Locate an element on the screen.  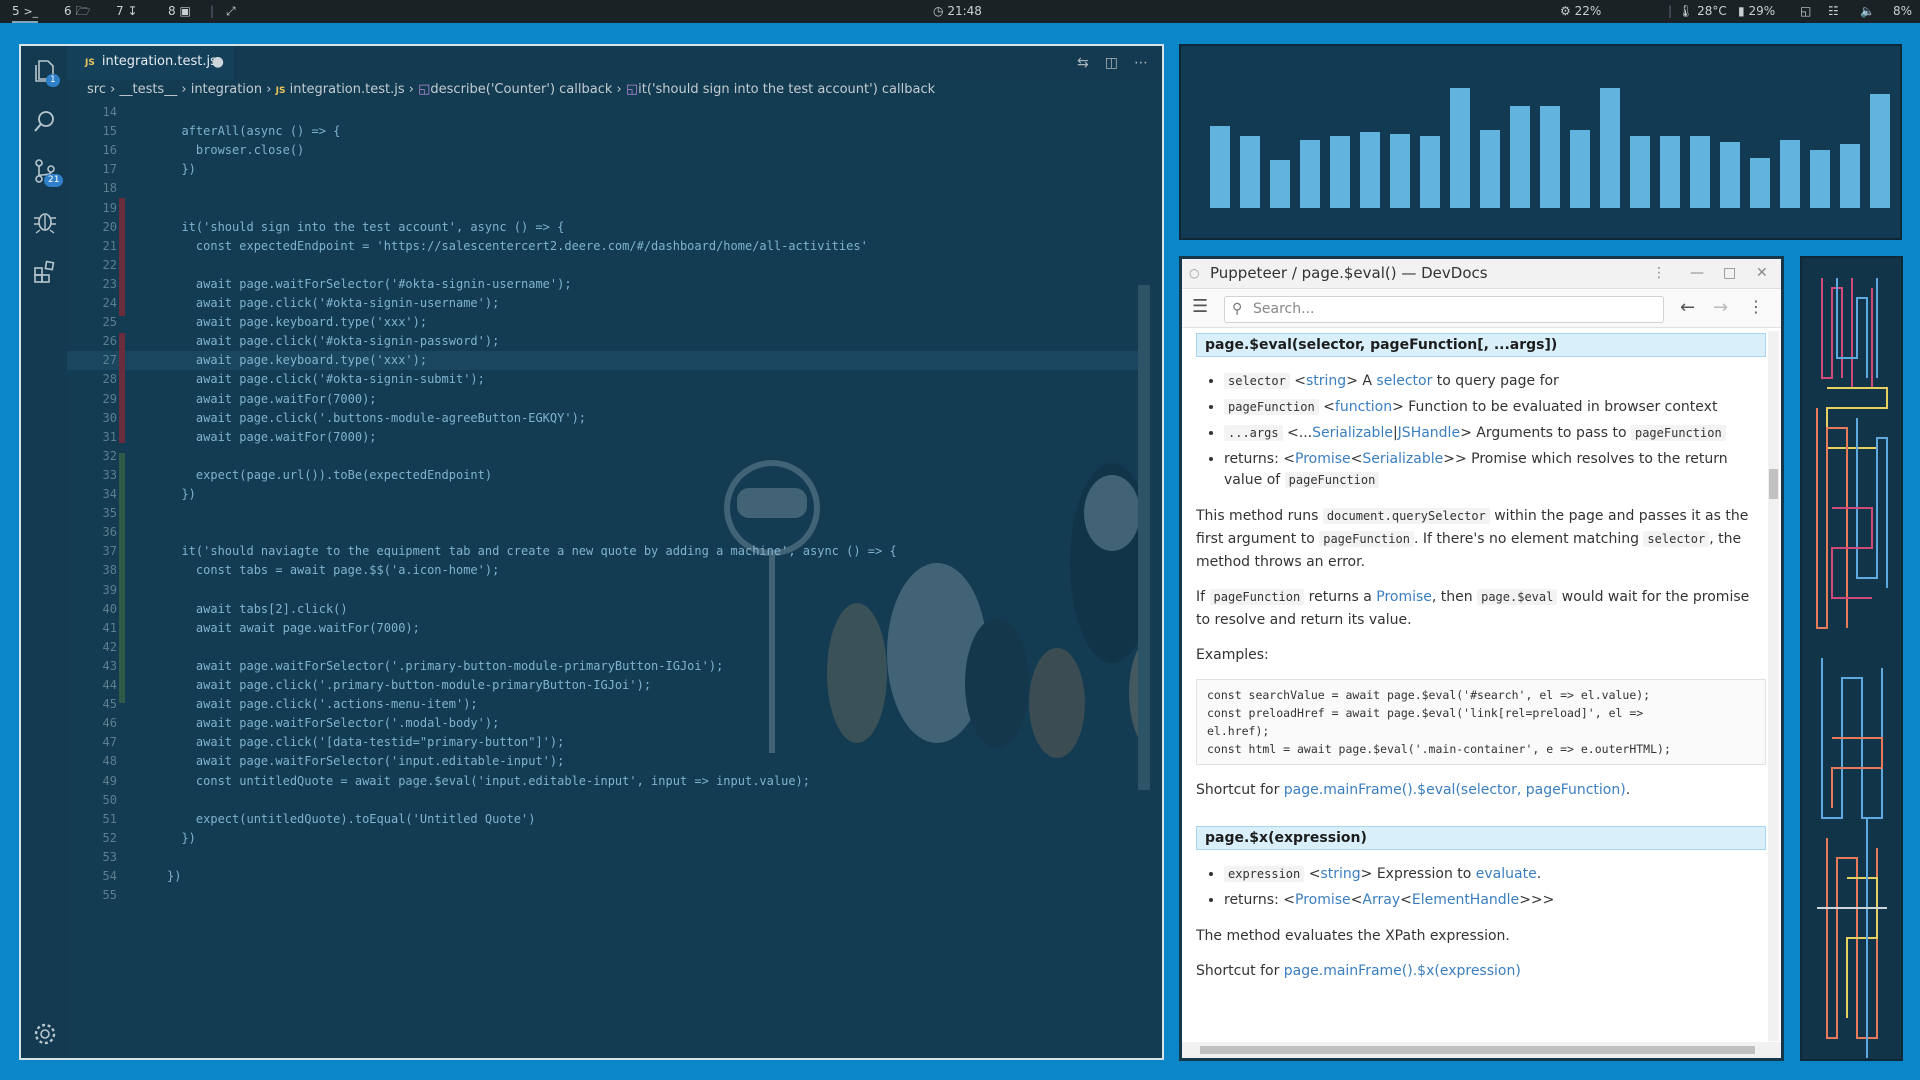
maximize-icon: □ is located at coordinates (1729, 273).